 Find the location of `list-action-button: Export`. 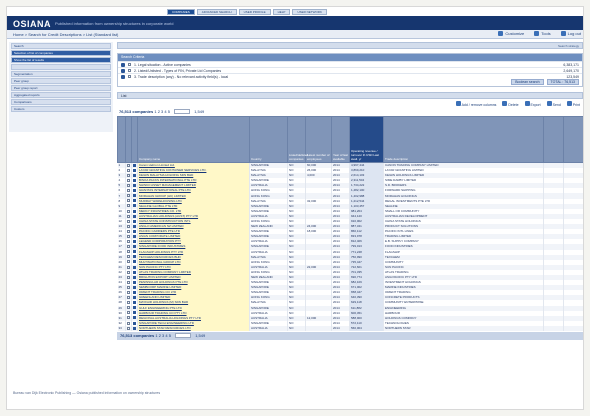

list-action-button: Export is located at coordinates (532, 103).